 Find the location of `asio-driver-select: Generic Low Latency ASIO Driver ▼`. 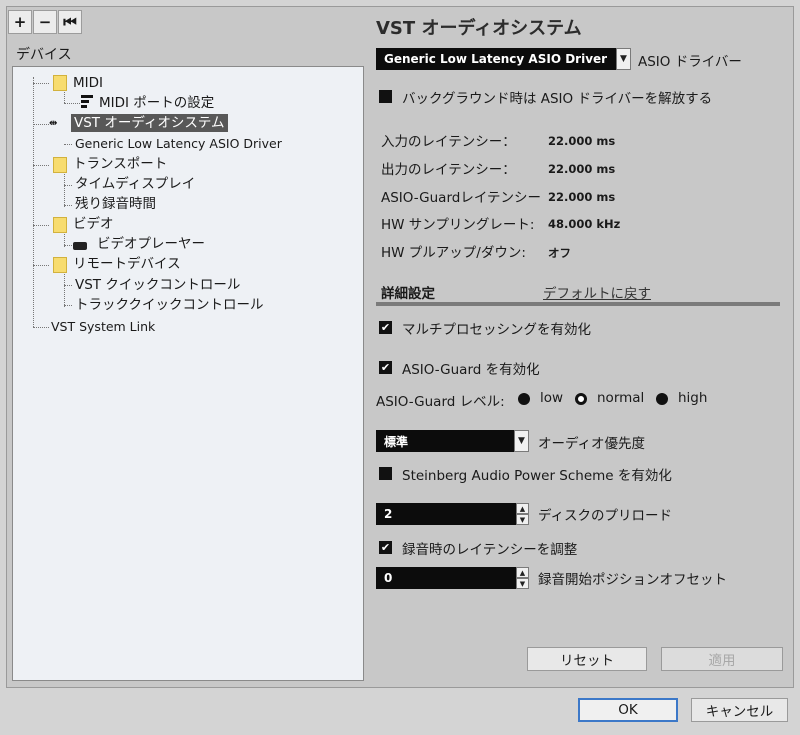

asio-driver-select: Generic Low Latency ASIO Driver ▼ is located at coordinates (503, 59).